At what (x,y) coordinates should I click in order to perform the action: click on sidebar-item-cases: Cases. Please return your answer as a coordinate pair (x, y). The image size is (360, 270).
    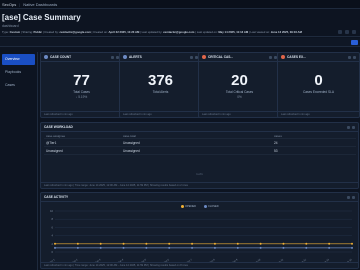
    Looking at the image, I should click on (18, 85).